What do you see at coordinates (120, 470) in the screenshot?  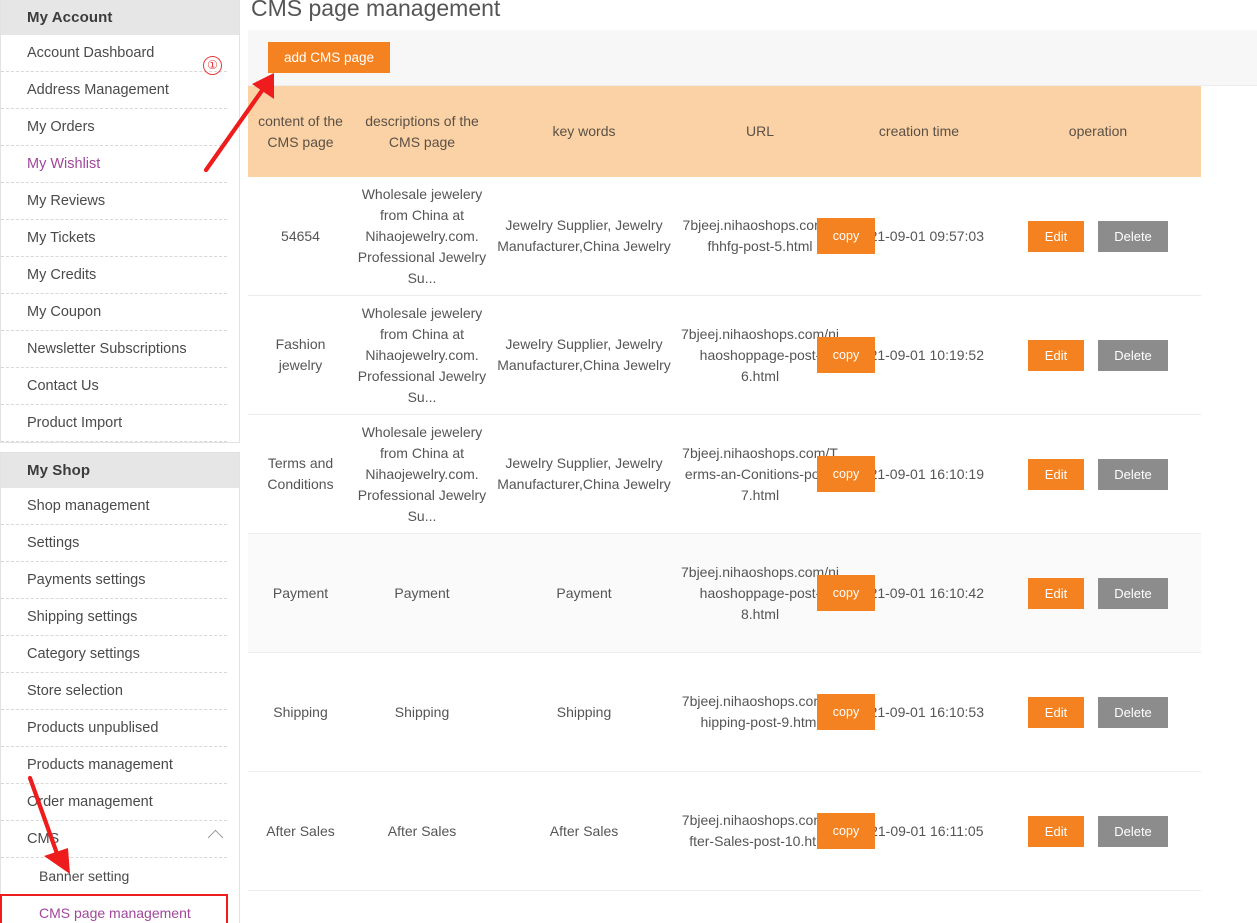 I see `sidebar-shop-title: My Shop` at bounding box center [120, 470].